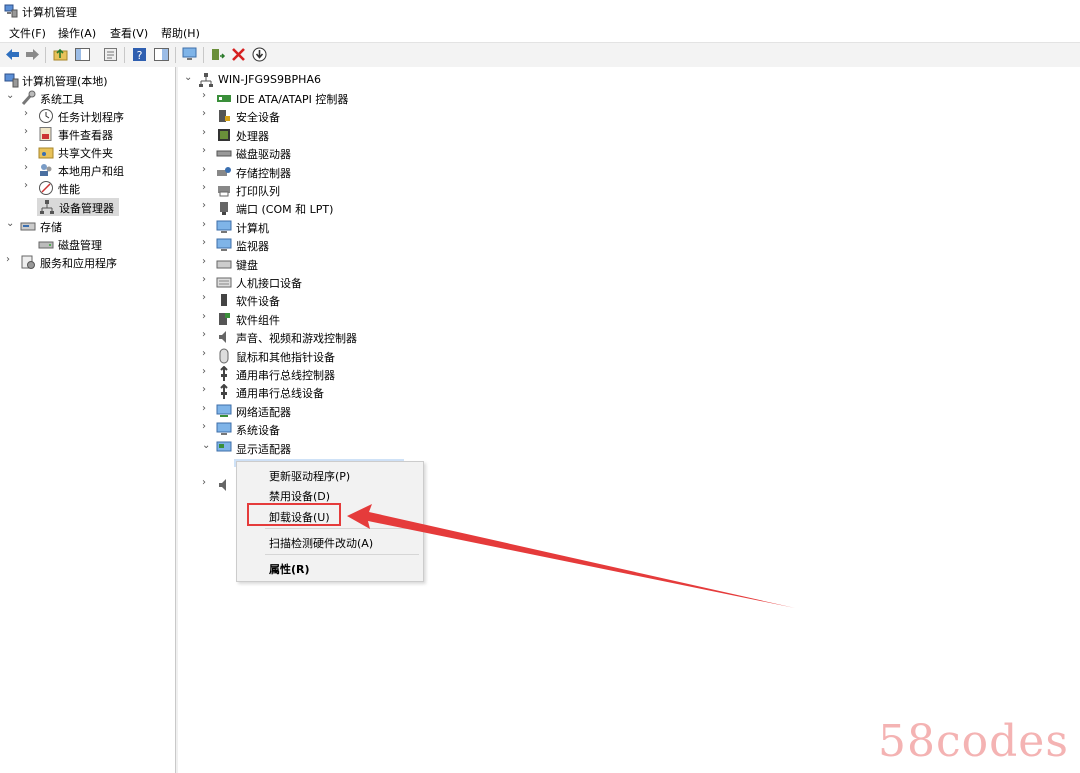 The height and width of the screenshot is (773, 1080). I want to click on tree-item-storage: ⌄ 存储, so click(86, 226).